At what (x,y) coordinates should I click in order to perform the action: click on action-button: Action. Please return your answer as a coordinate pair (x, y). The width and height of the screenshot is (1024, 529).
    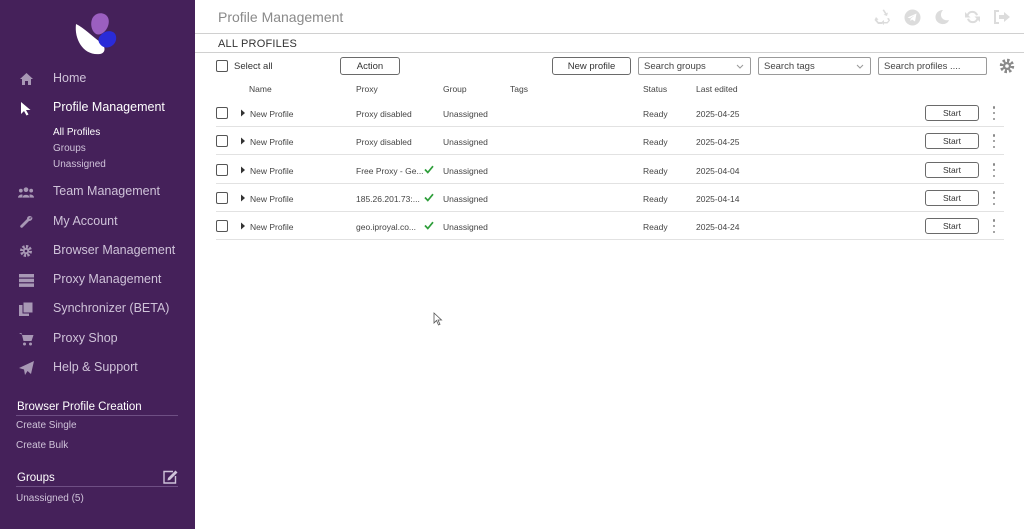
    Looking at the image, I should click on (370, 66).